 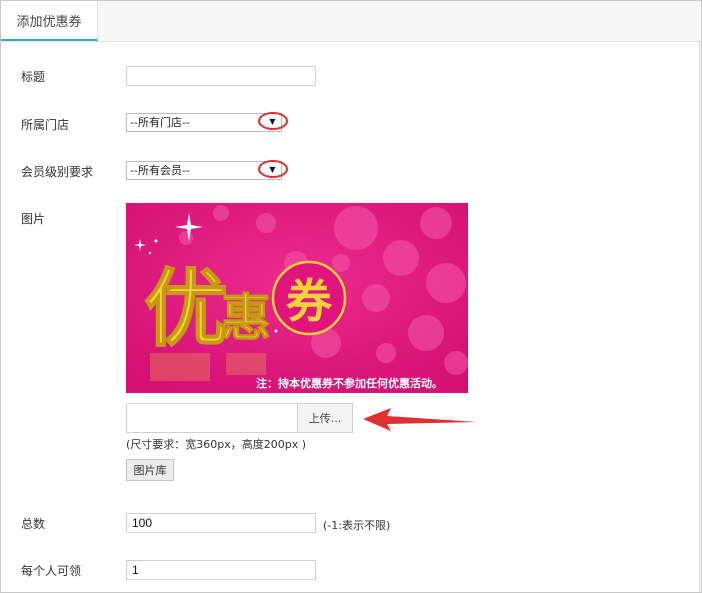 I want to click on red-arrow-annotation, so click(x=420, y=419).